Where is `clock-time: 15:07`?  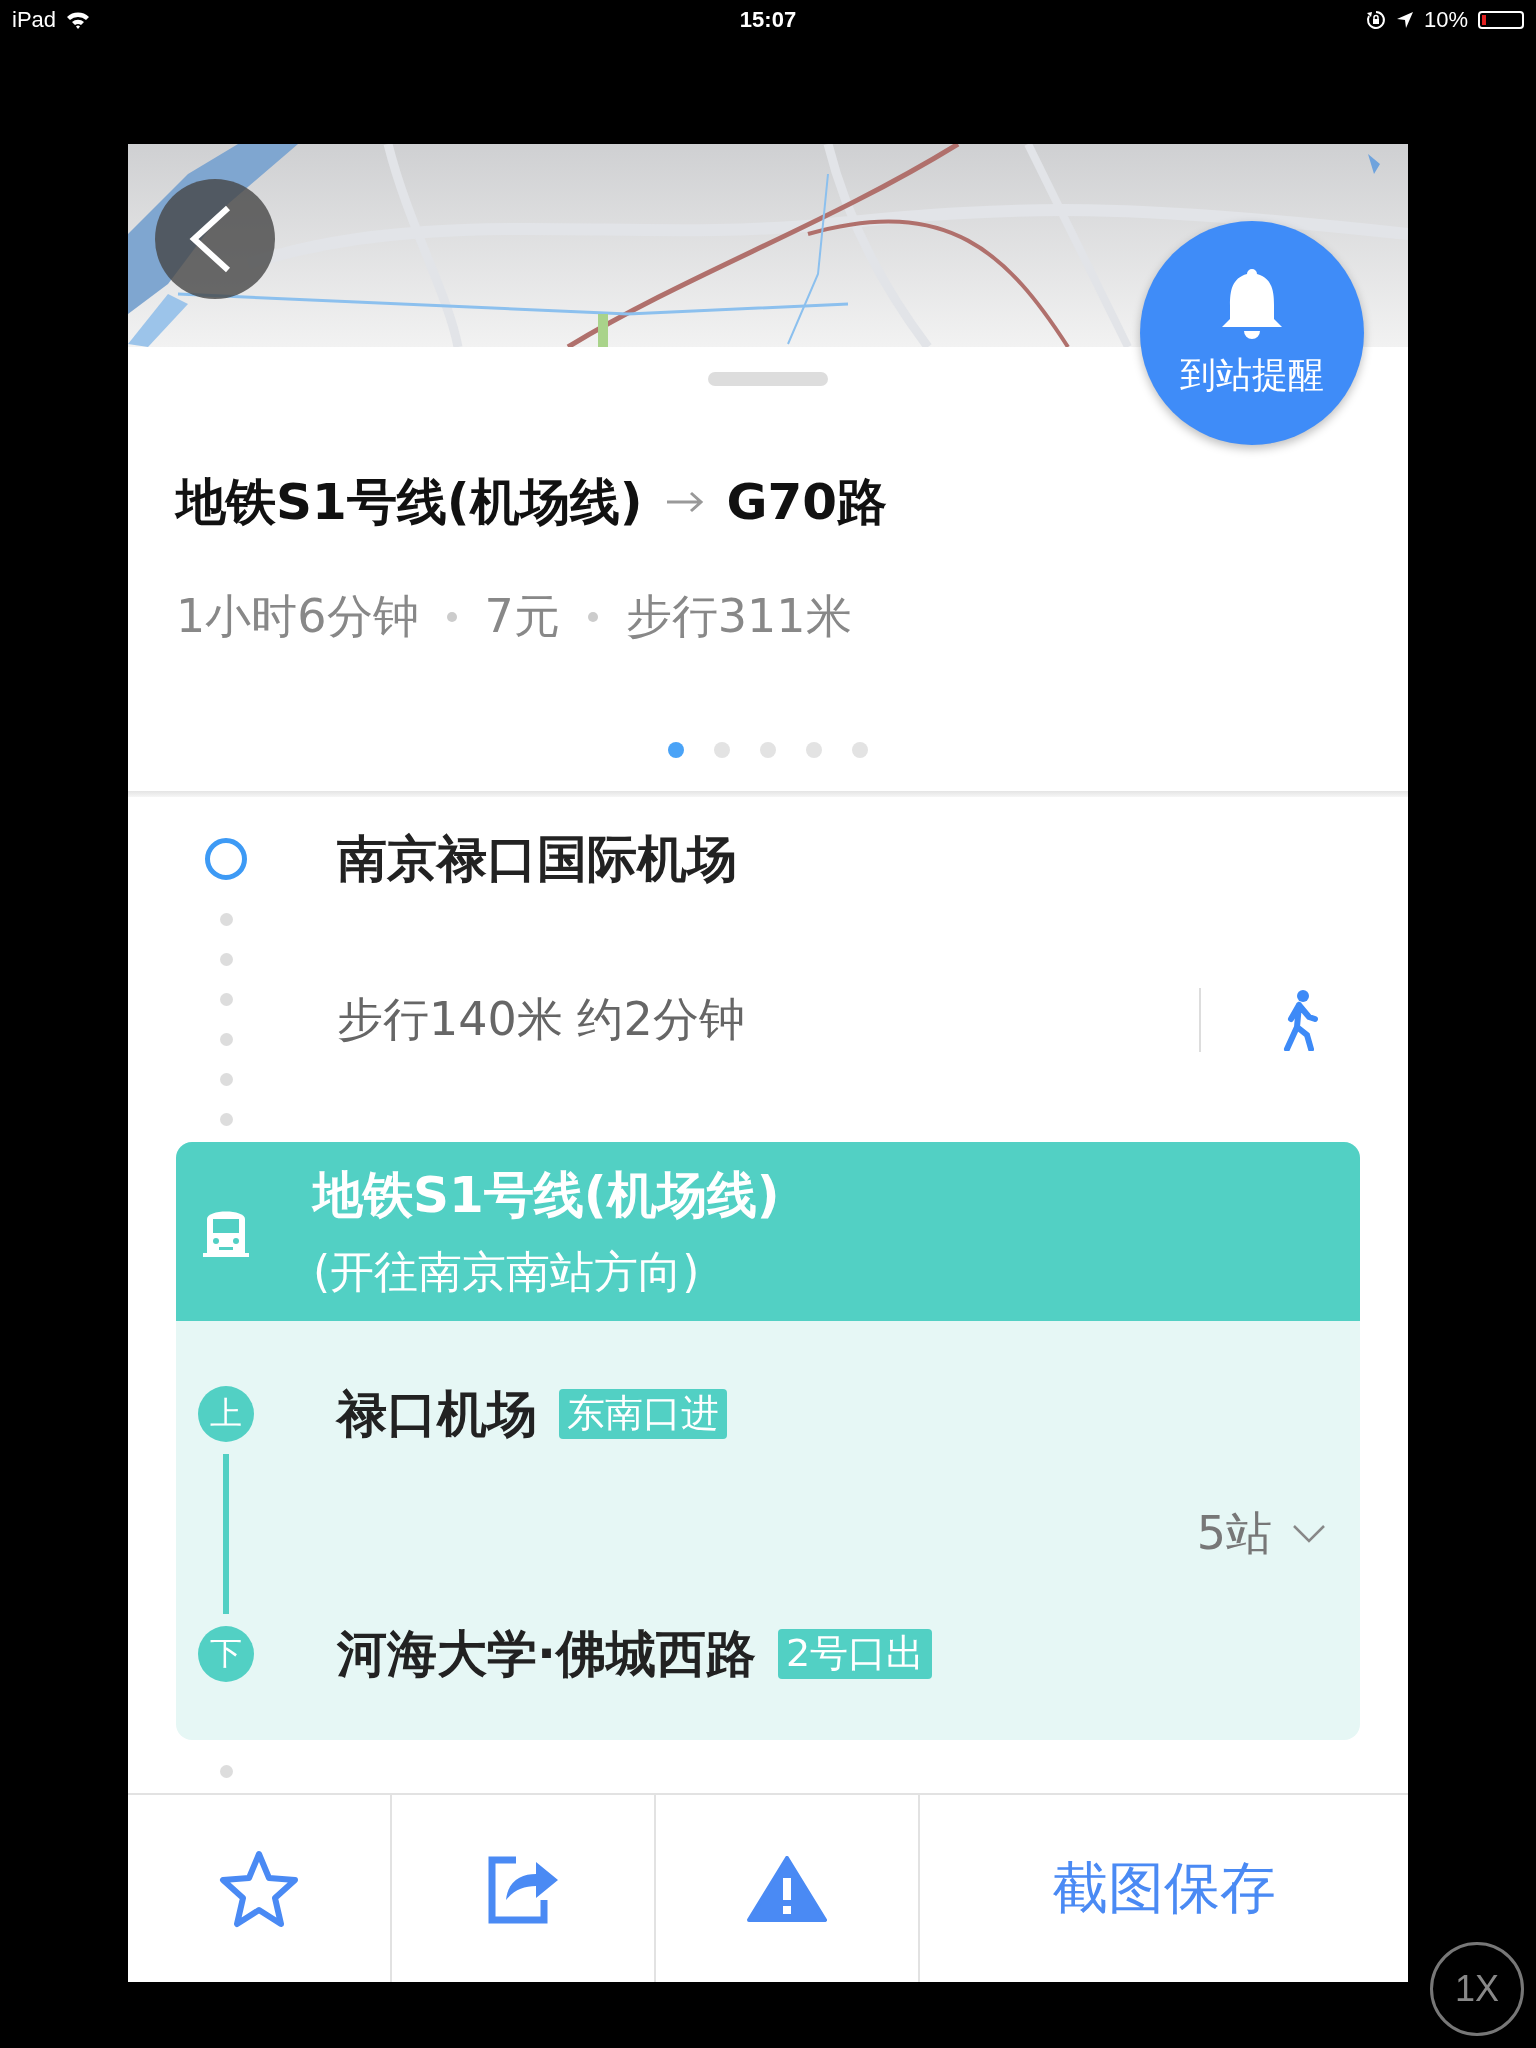 clock-time: 15:07 is located at coordinates (768, 20).